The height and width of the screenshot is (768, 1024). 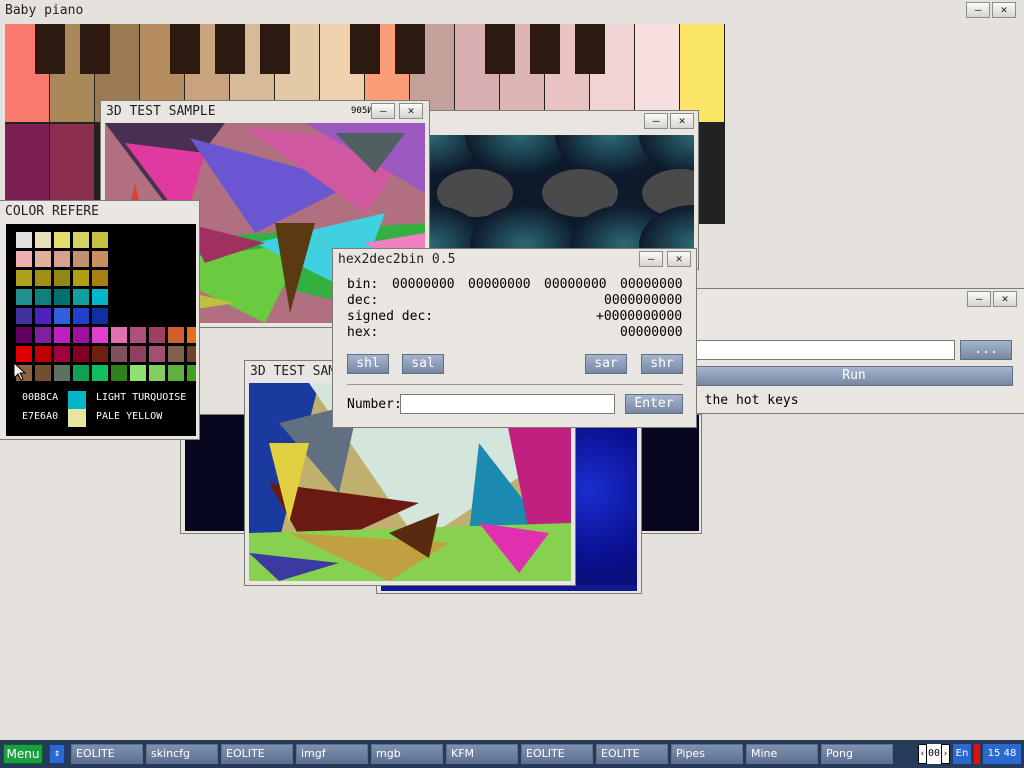 I want to click on shl-button: shl, so click(x=368, y=364).